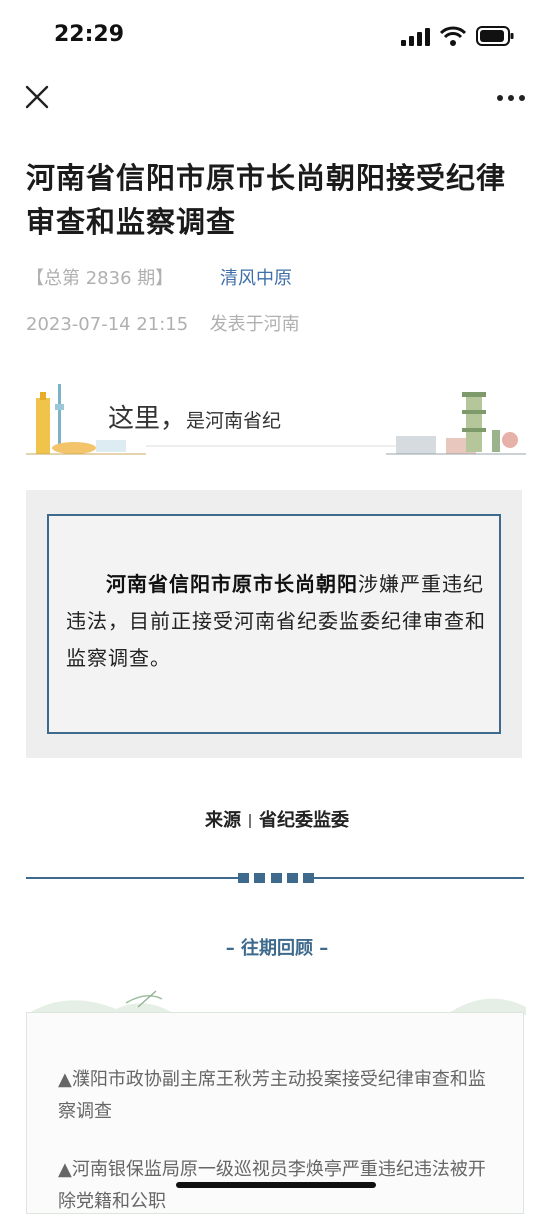 The image size is (554, 1218). What do you see at coordinates (266, 200) in the screenshot?
I see `article-title: 河南省信阳市原市长尚朝阳接受纪律审查和监察调查` at bounding box center [266, 200].